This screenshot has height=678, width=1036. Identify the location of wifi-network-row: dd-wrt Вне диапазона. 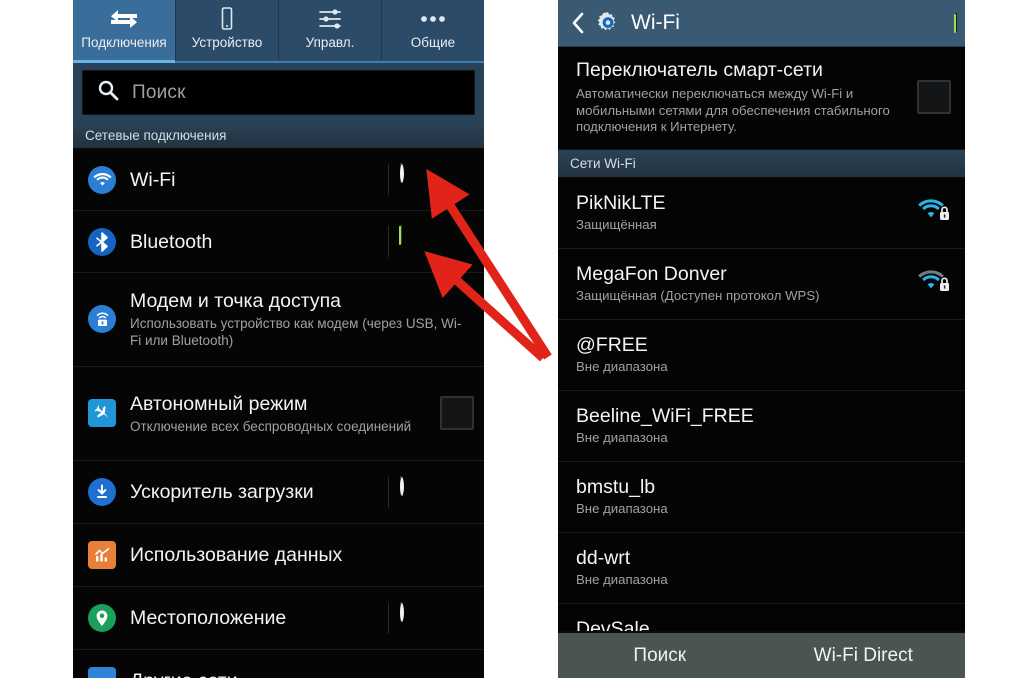
(761, 568).